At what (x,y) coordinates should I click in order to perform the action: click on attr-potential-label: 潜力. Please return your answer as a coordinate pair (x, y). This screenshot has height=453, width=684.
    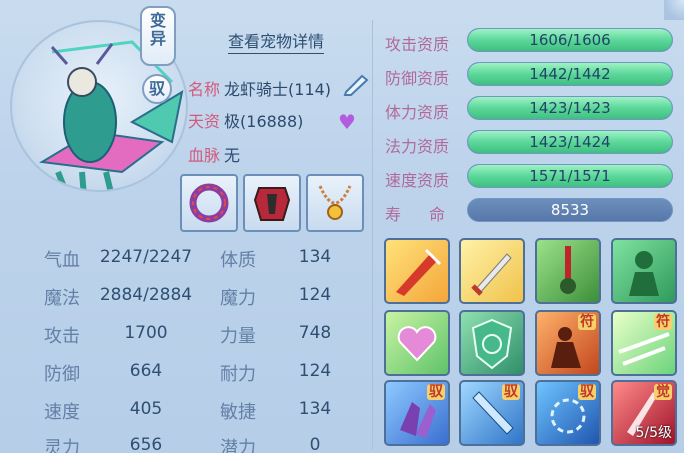
    Looking at the image, I should click on (238, 445).